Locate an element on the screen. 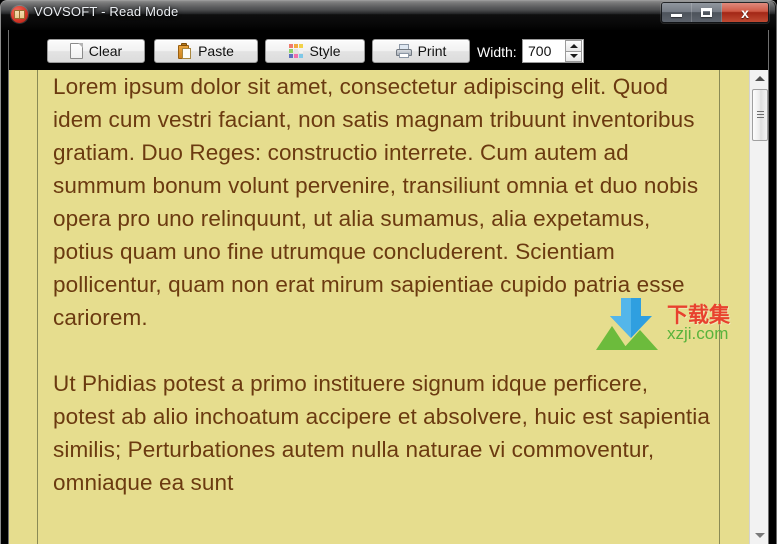 The width and height of the screenshot is (777, 544). toolbar: Clear Paste Style Print Width: is located at coordinates (388, 50).